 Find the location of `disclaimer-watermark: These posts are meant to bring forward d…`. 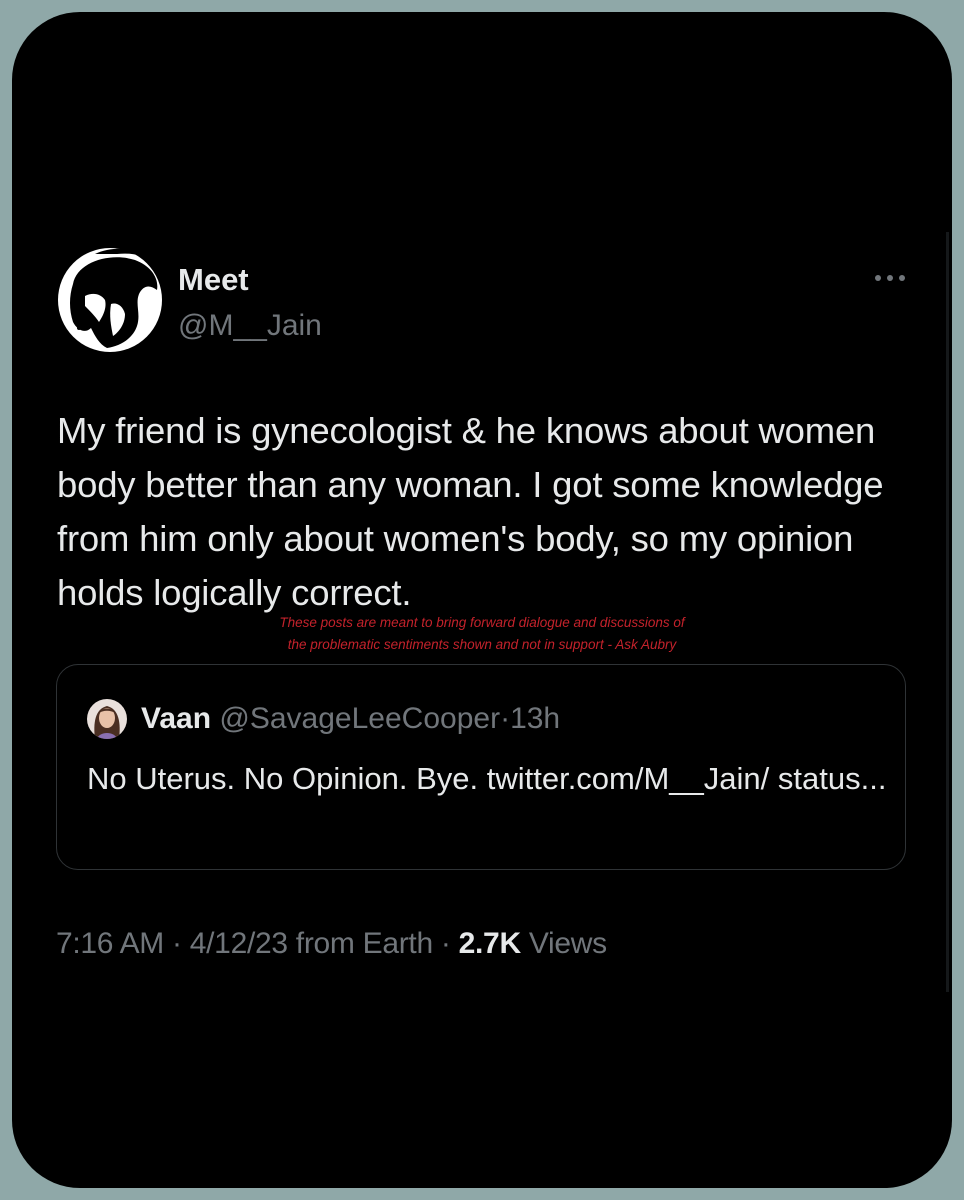

disclaimer-watermark: These posts are meant to bring forward d… is located at coordinates (482, 634).